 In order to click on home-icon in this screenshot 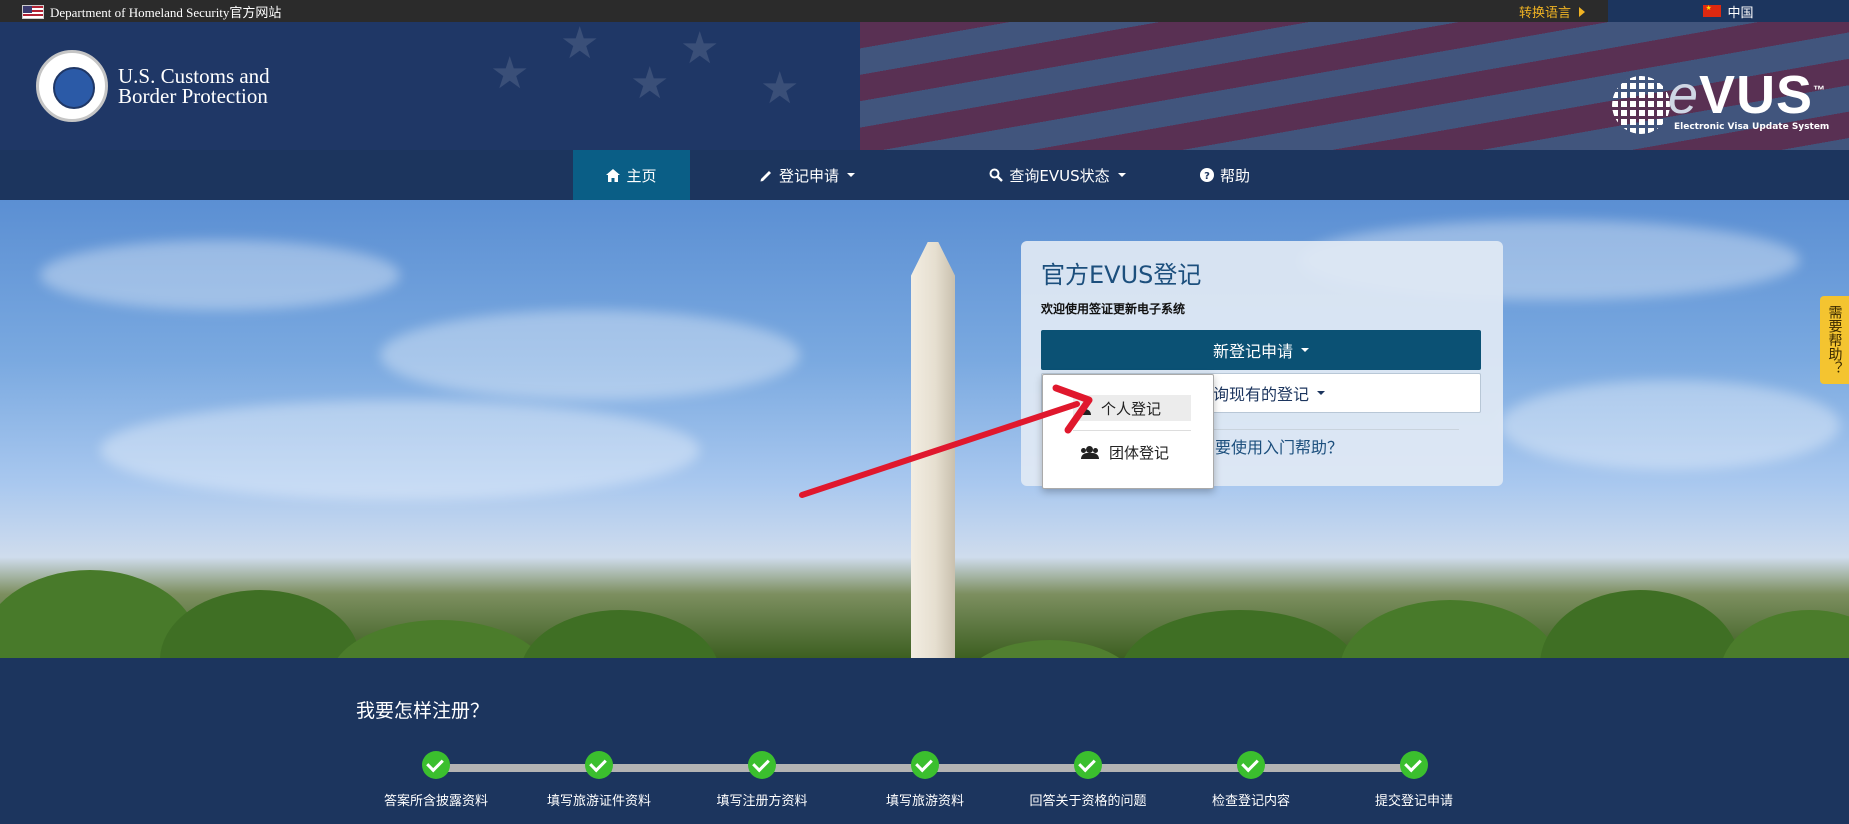, I will do `click(613, 175)`.